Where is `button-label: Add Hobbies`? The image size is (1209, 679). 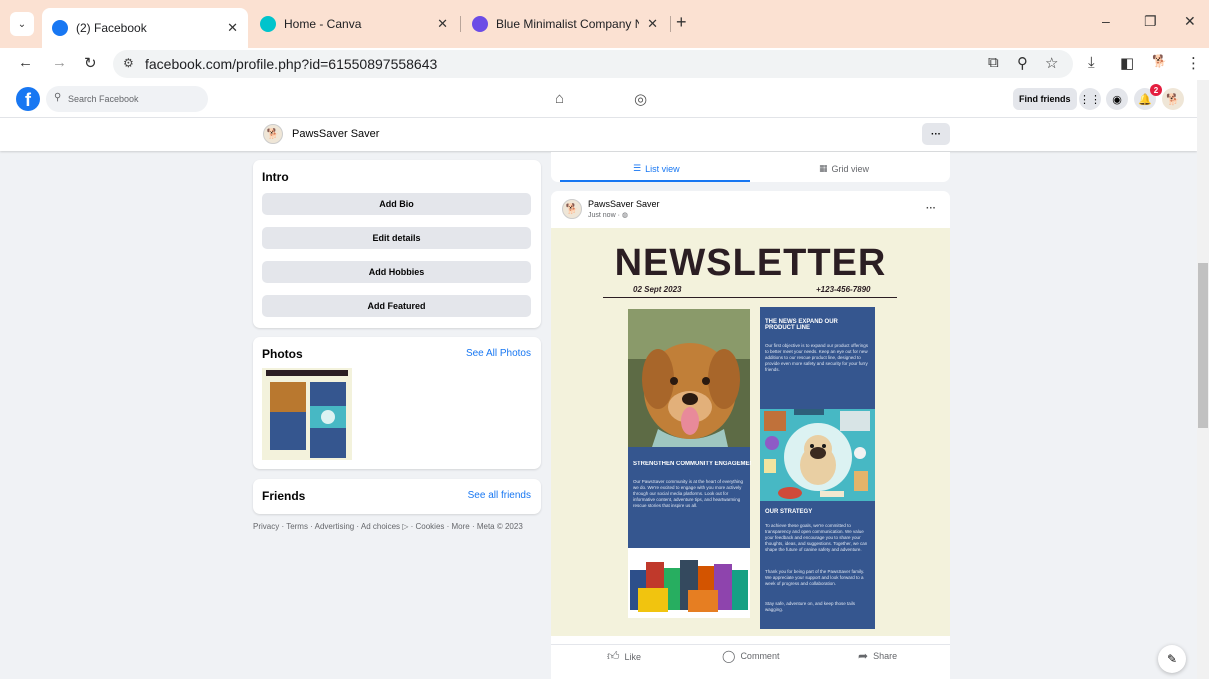 button-label: Add Hobbies is located at coordinates (396, 272).